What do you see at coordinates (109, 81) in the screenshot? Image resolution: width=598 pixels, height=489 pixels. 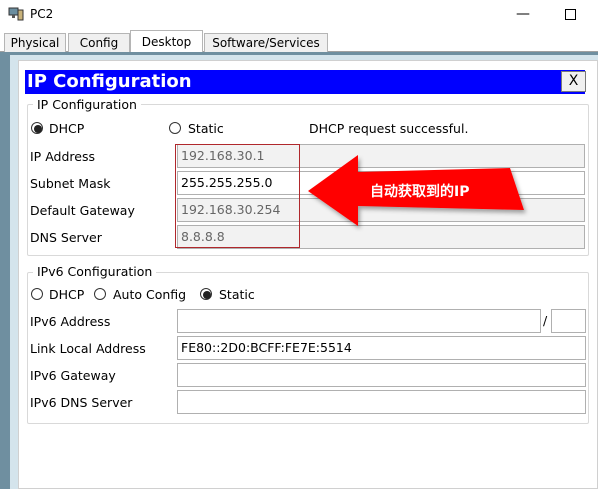 I see `dialog-title: IP Configuration` at bounding box center [109, 81].